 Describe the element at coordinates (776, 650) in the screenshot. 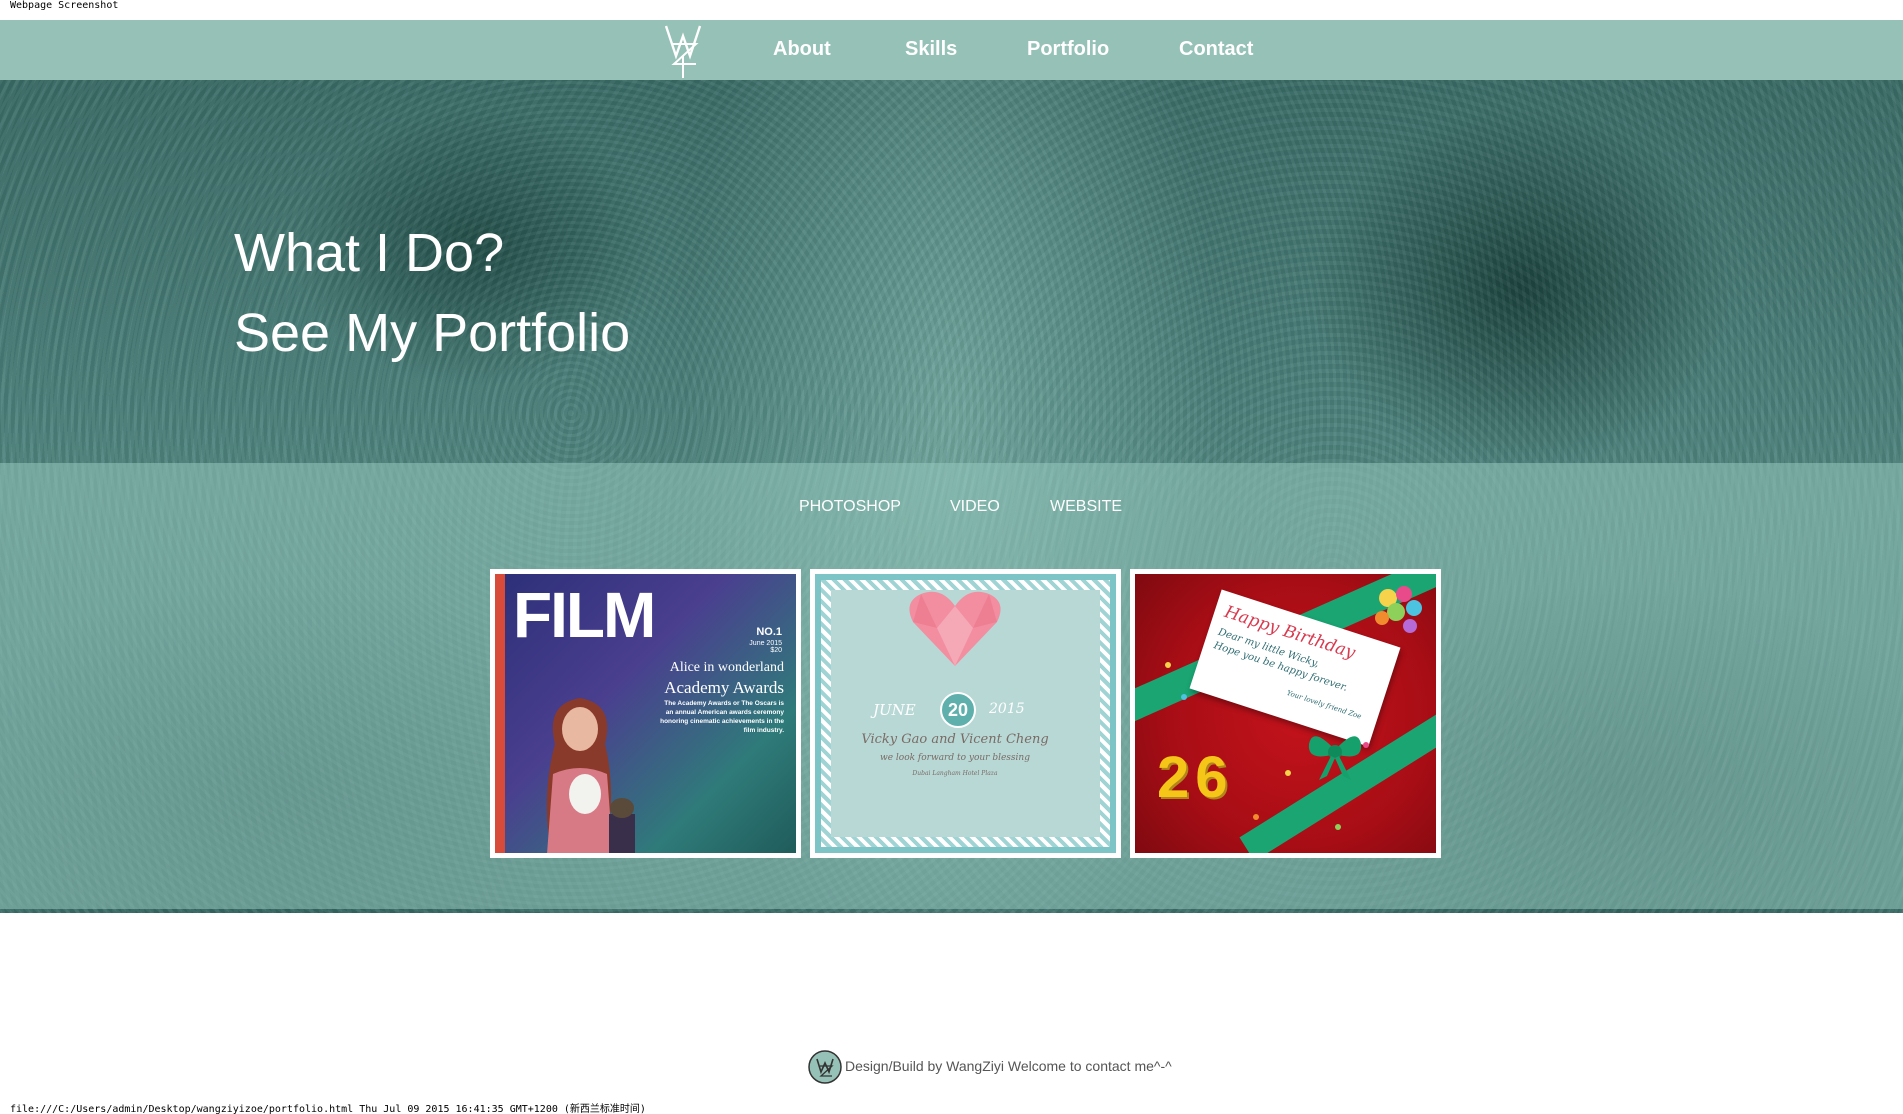

I see `poster-price: $20` at that location.